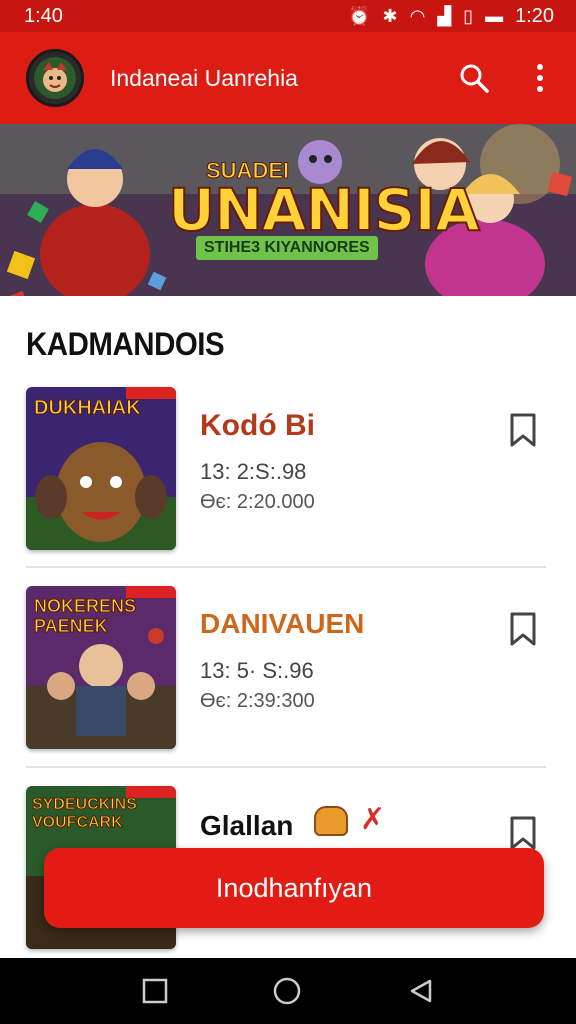 This screenshot has height=1024, width=576. I want to click on thumb-title: NOKERENS PAENEK, so click(85, 616).